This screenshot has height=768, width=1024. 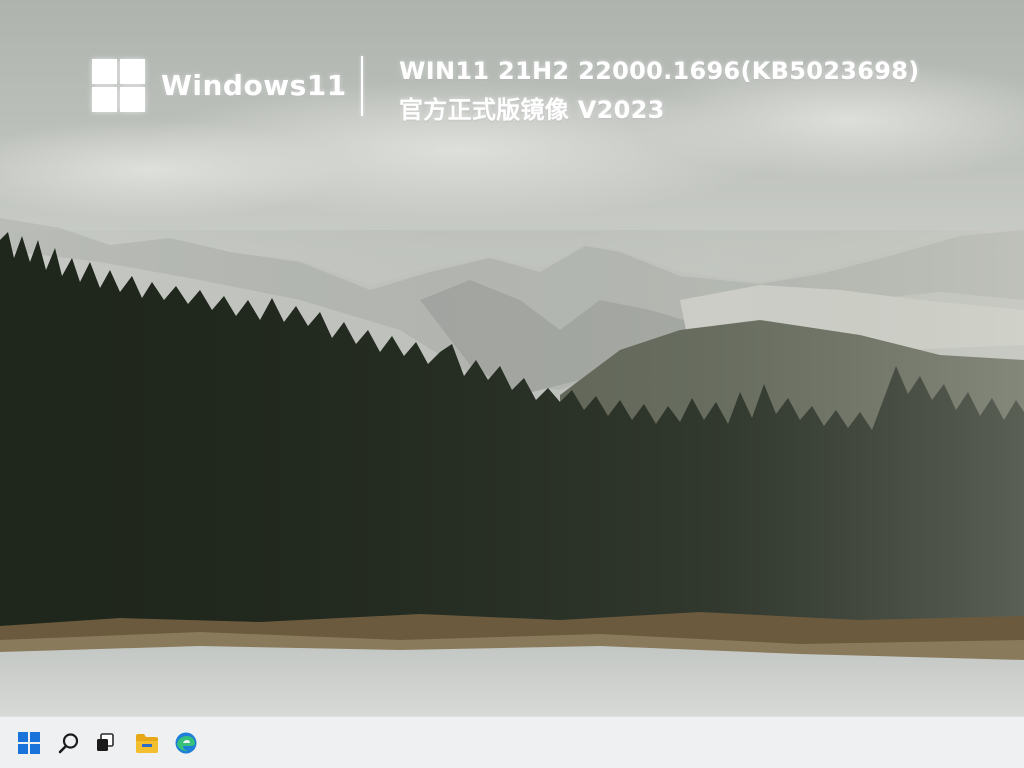 I want to click on search-button, so click(x=69, y=743).